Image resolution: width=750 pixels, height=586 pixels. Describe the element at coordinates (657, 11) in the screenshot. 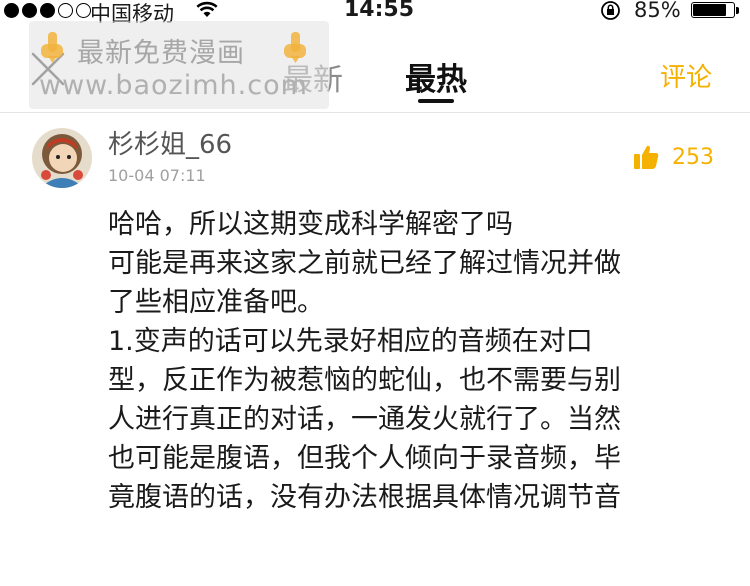

I see `battery-percent: 85%` at that location.